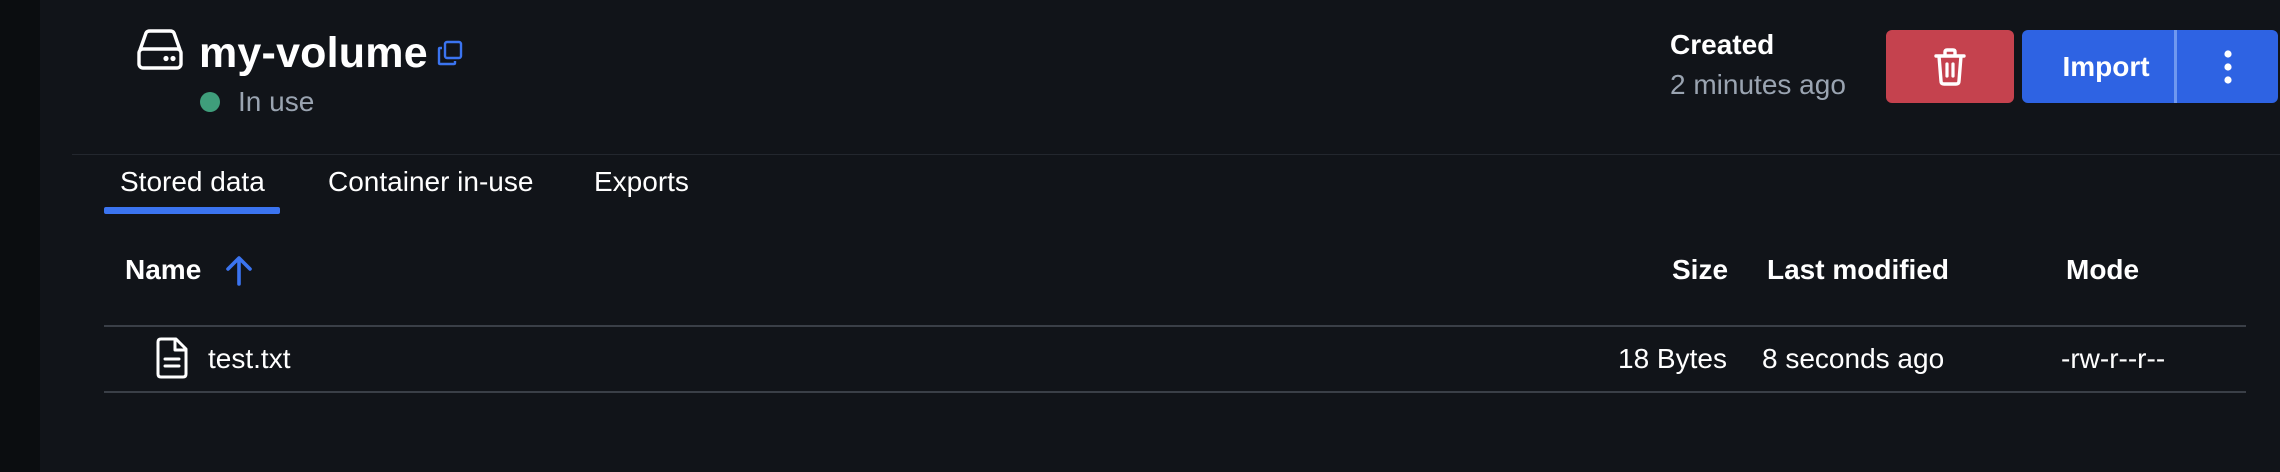 Image resolution: width=2280 pixels, height=472 pixels. What do you see at coordinates (1175, 392) in the screenshot?
I see `table-row-divider` at bounding box center [1175, 392].